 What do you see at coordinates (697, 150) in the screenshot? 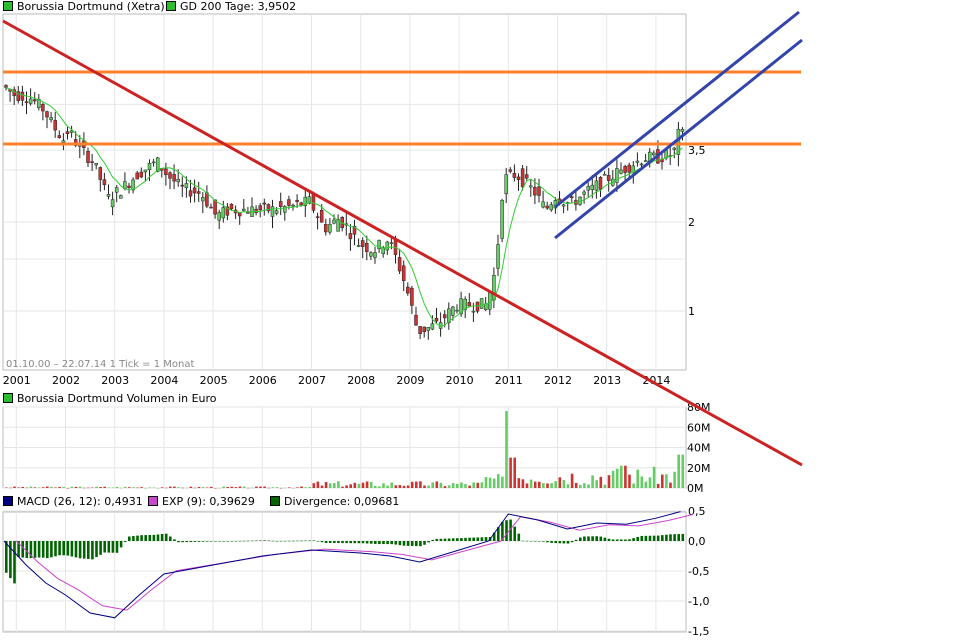
I see `y-tick-label: 3,5` at bounding box center [697, 150].